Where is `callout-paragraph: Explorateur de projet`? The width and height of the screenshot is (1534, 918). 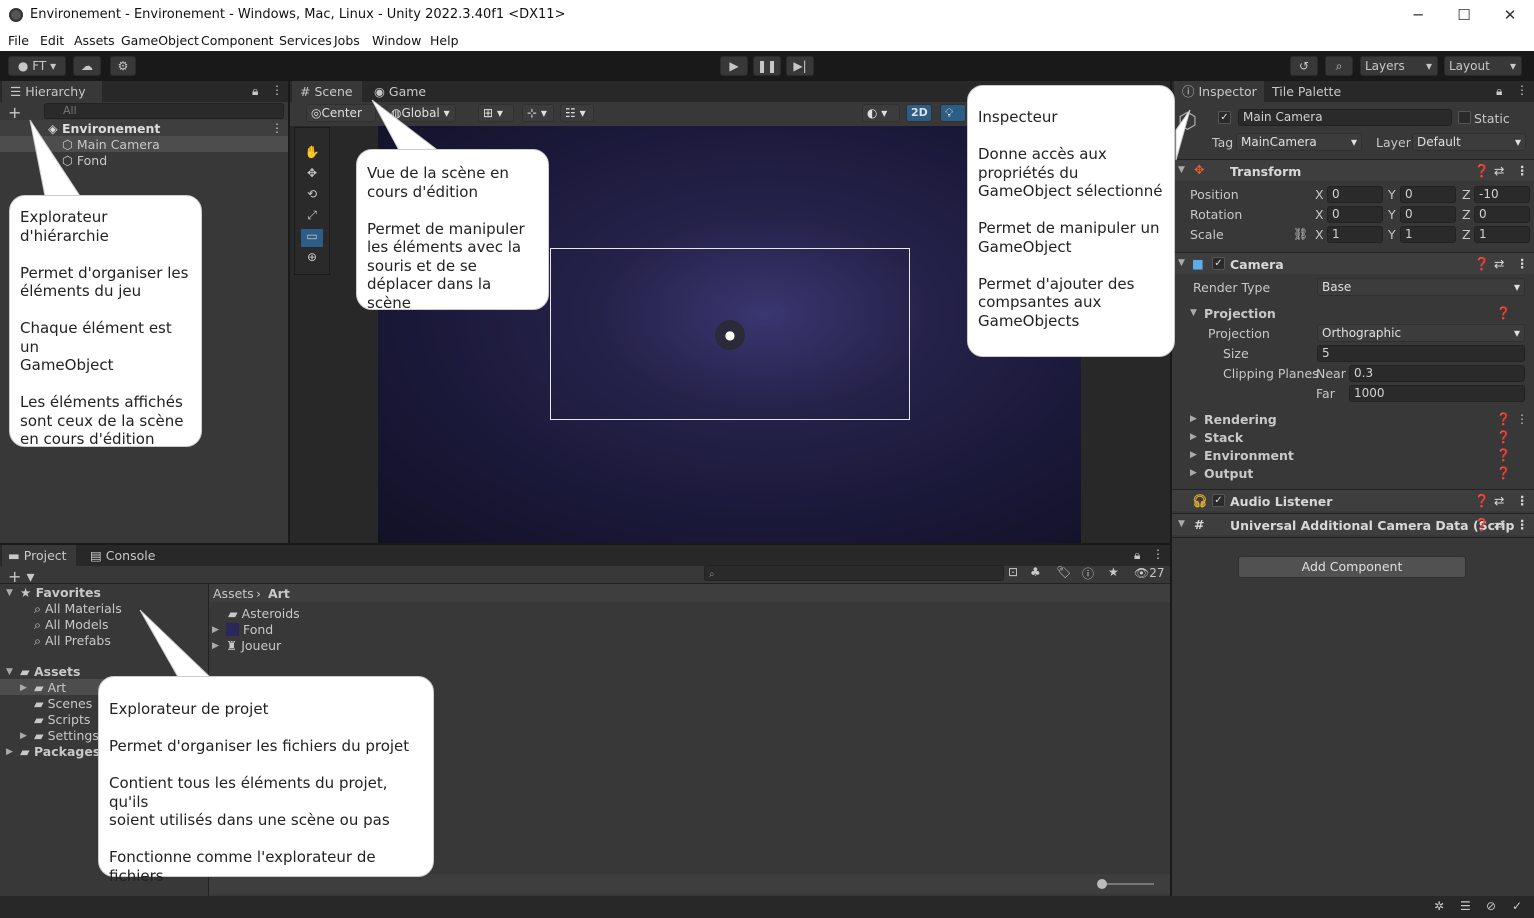 callout-paragraph: Explorateur de projet is located at coordinates (189, 709).